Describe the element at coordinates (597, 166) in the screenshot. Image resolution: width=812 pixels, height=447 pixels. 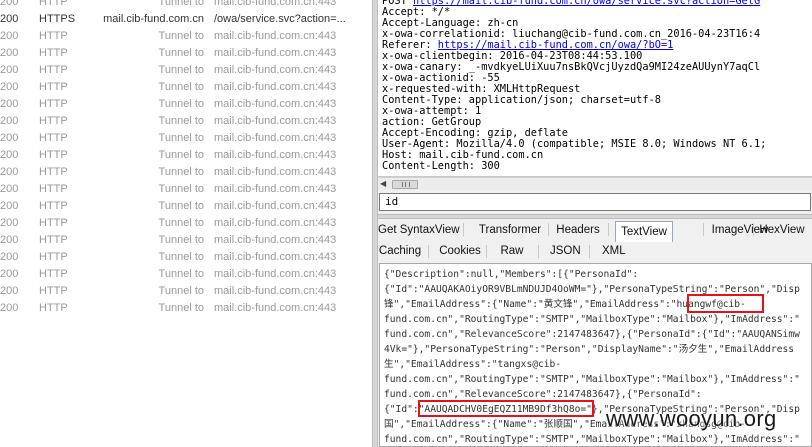
I see `request-header-line: Content-Length: 300` at that location.